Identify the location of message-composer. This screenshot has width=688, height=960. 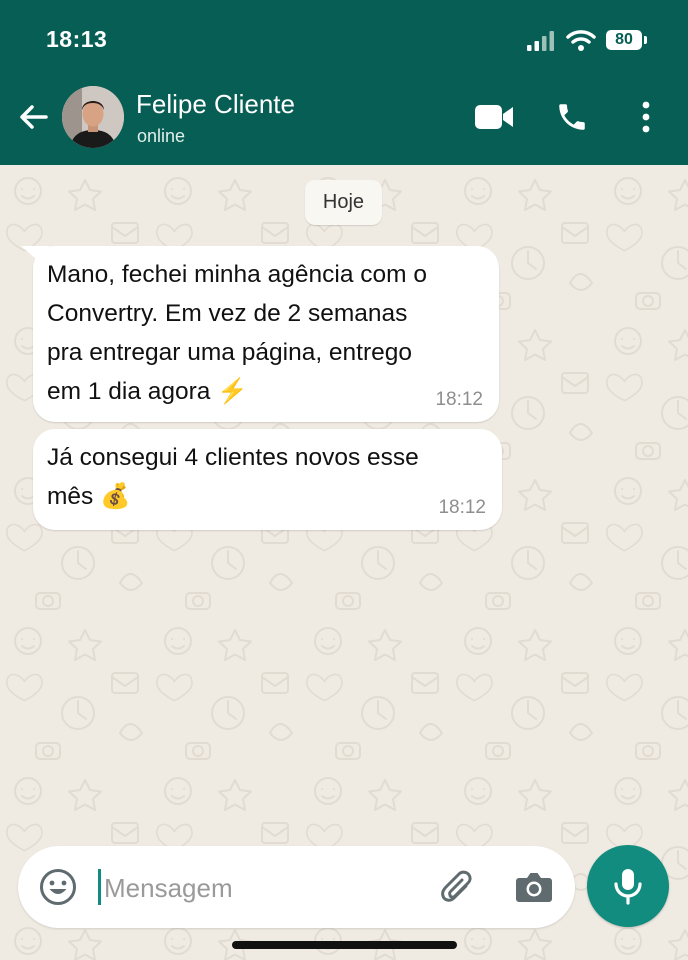
(296, 887).